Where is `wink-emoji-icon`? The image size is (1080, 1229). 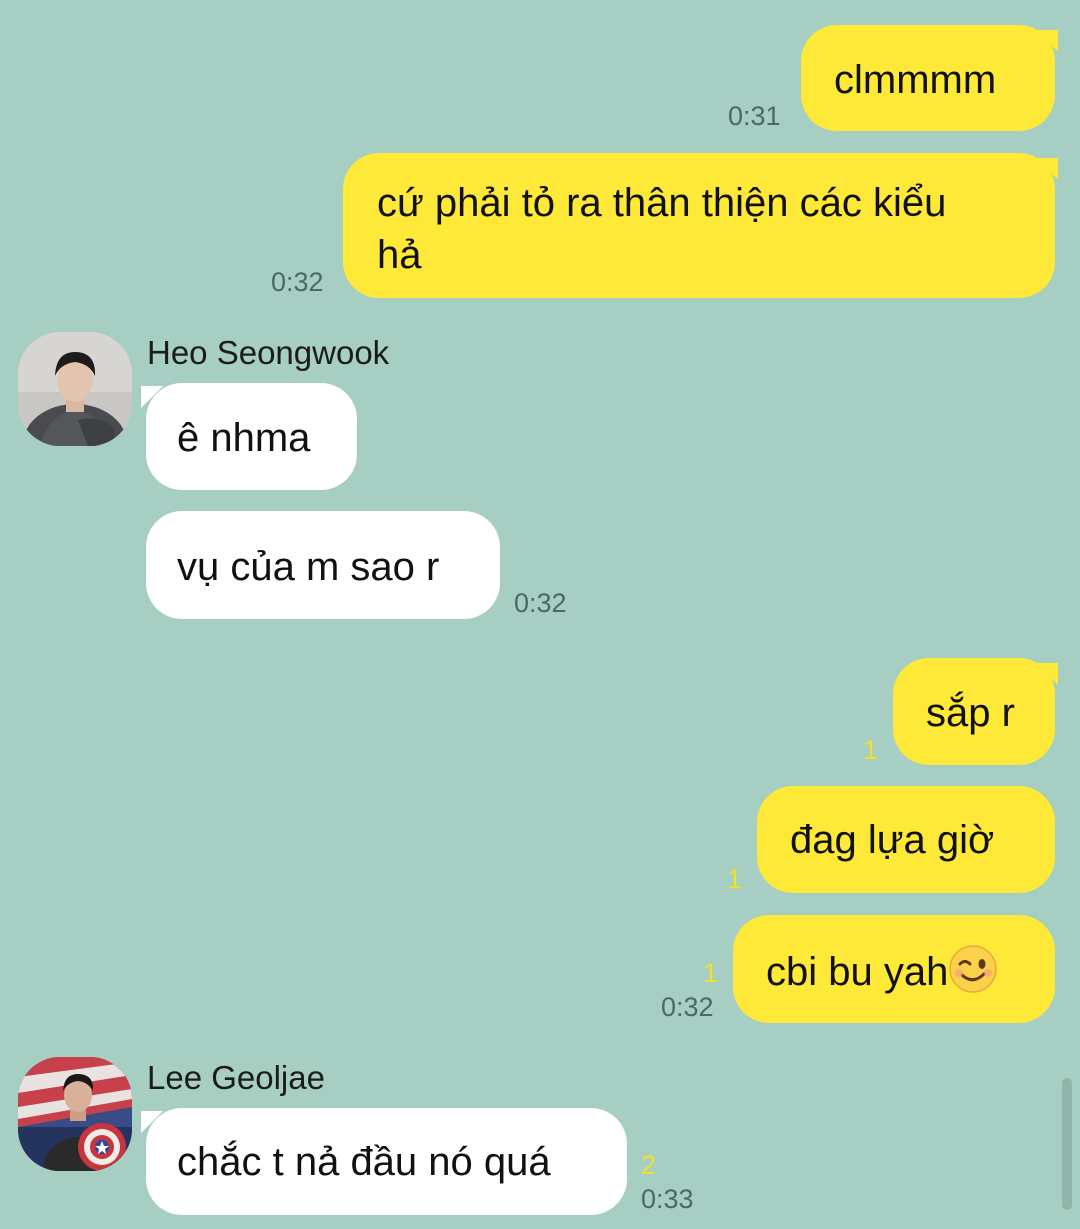
wink-emoji-icon is located at coordinates (973, 969).